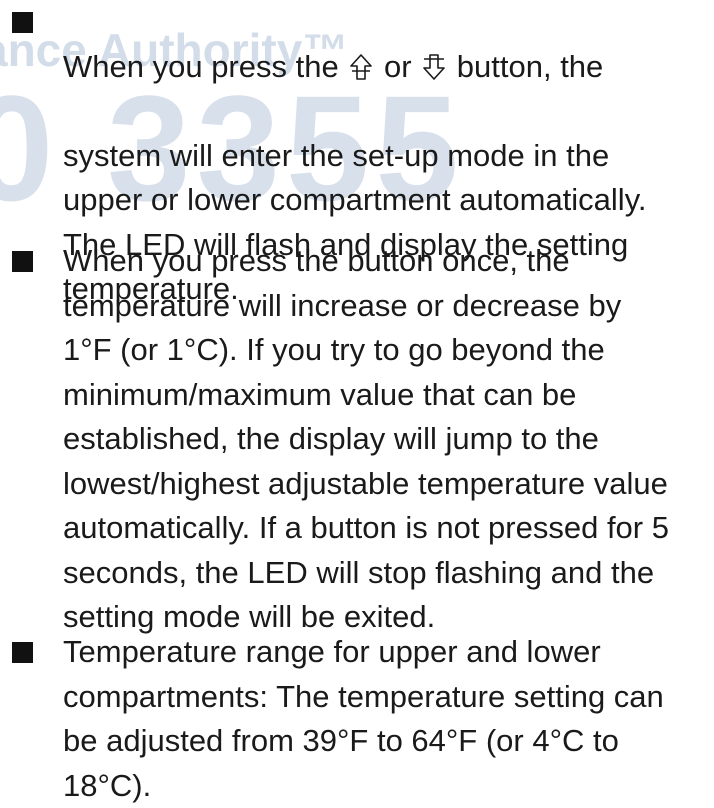 This screenshot has width=714, height=808. What do you see at coordinates (530, 66) in the screenshot?
I see `text-segment: button, the` at bounding box center [530, 66].